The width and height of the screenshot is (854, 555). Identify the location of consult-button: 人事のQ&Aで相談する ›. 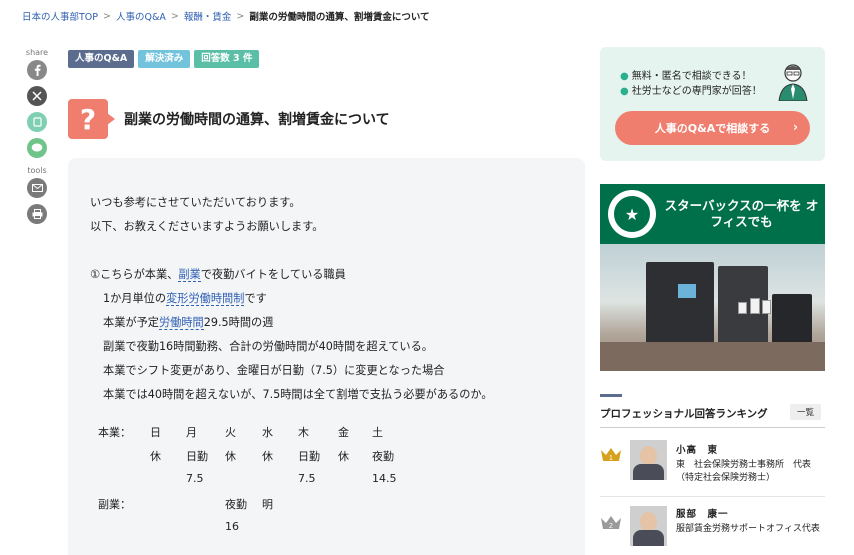
(712, 128).